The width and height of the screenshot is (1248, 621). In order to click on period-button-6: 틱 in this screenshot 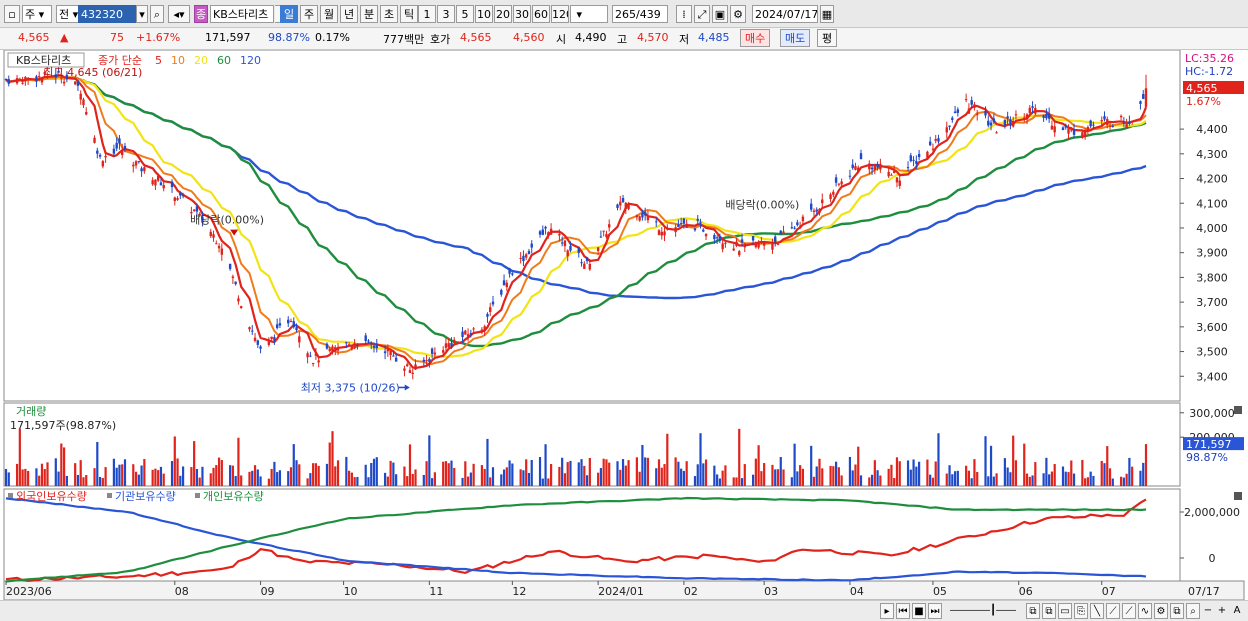, I will do `click(409, 14)`.